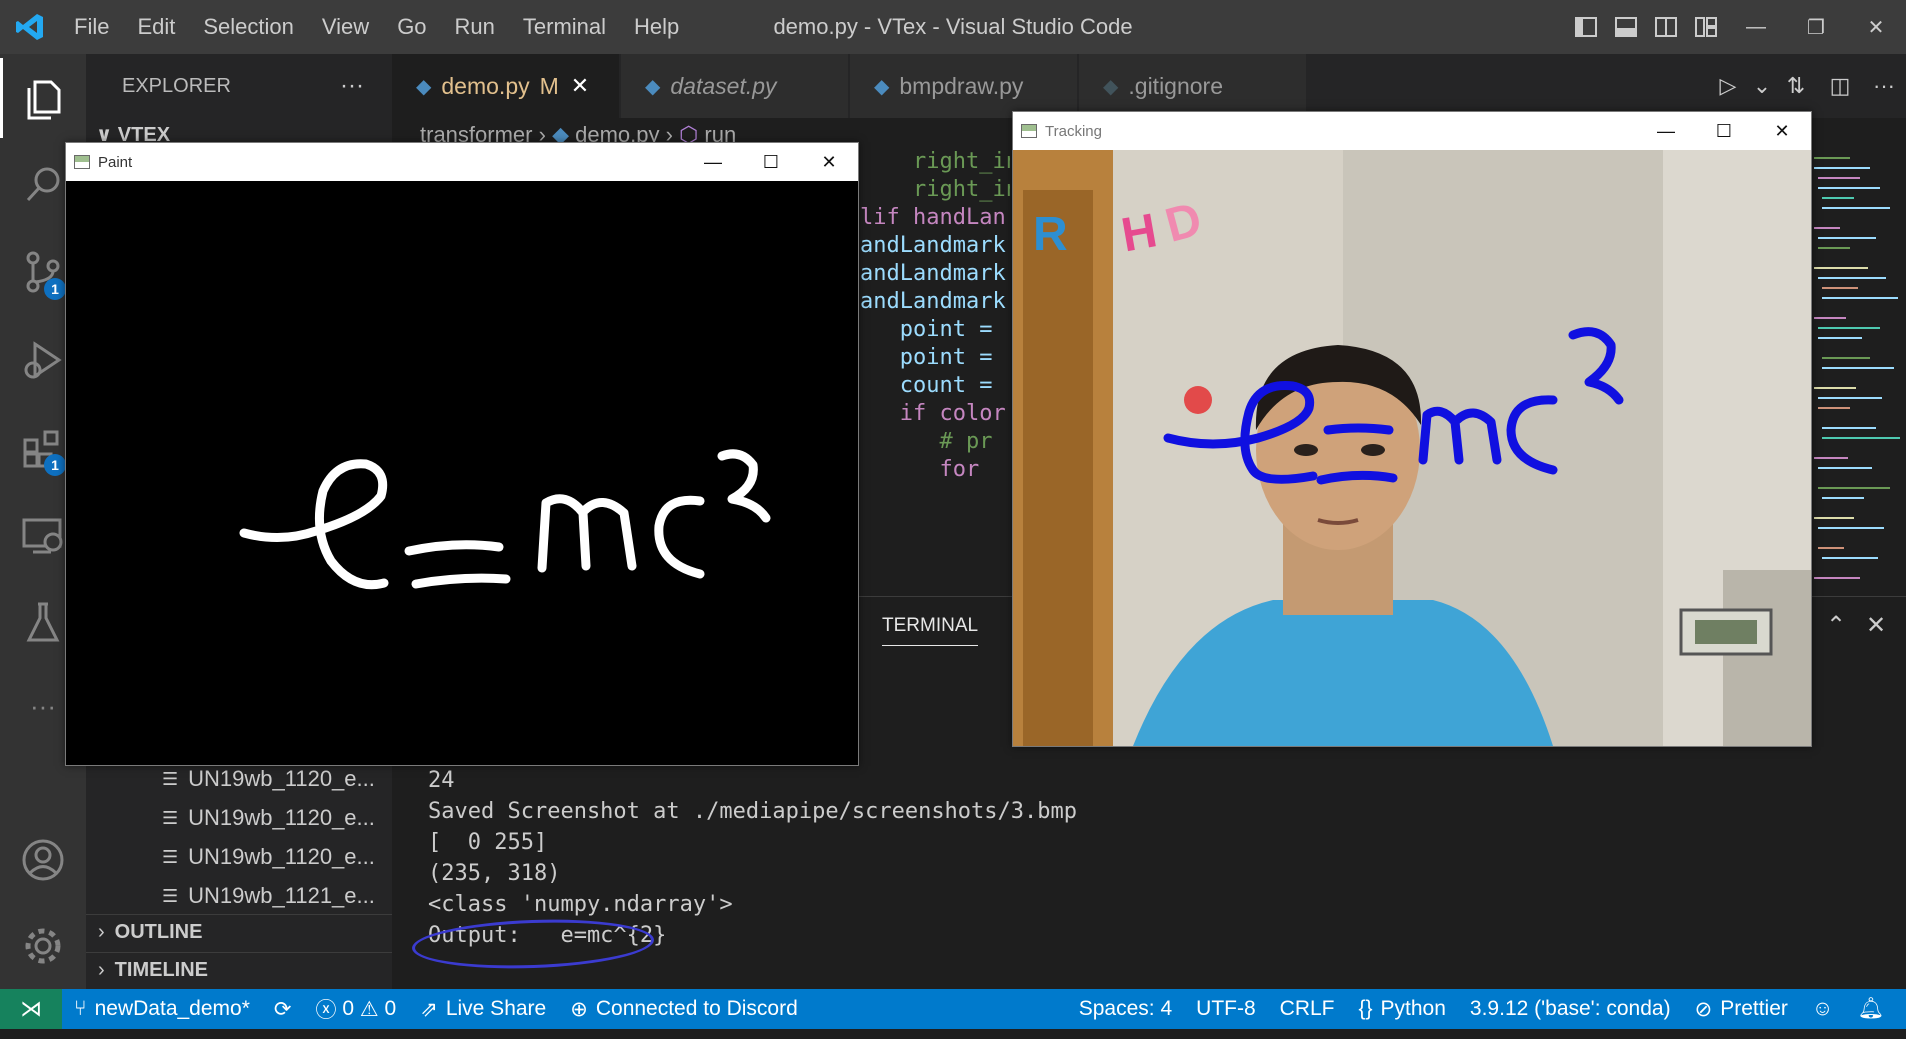 This screenshot has height=1039, width=1906. I want to click on encoding-indicator: UTF-8, so click(1226, 1009).